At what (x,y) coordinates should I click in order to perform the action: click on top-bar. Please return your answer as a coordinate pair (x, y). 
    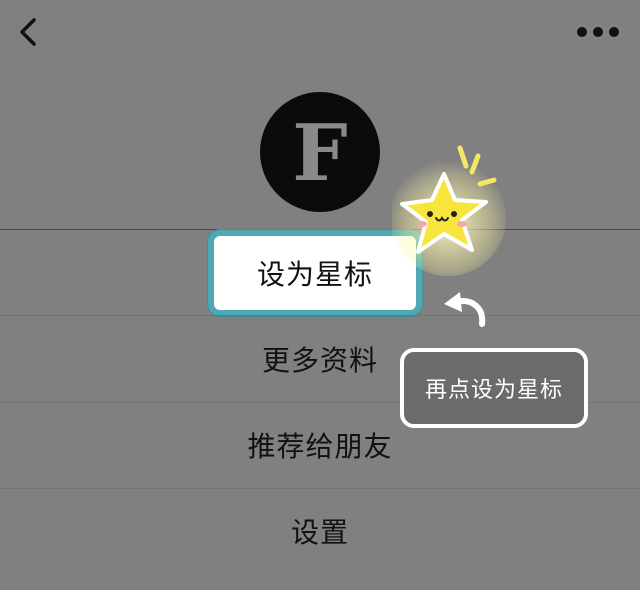
    Looking at the image, I should click on (320, 32).